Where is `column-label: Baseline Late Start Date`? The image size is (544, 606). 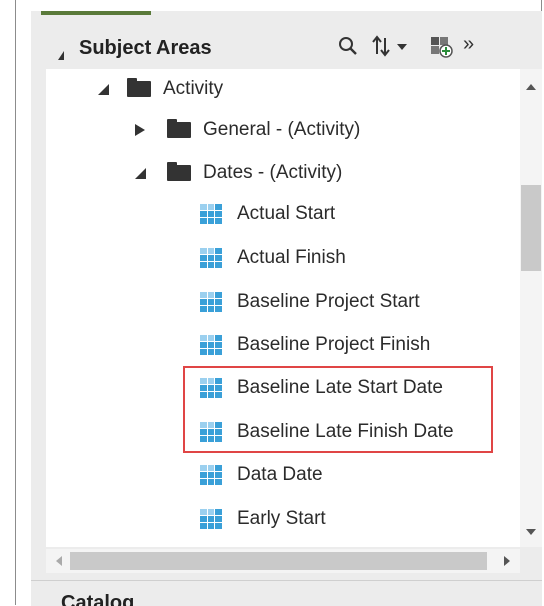
column-label: Baseline Late Start Date is located at coordinates (340, 387).